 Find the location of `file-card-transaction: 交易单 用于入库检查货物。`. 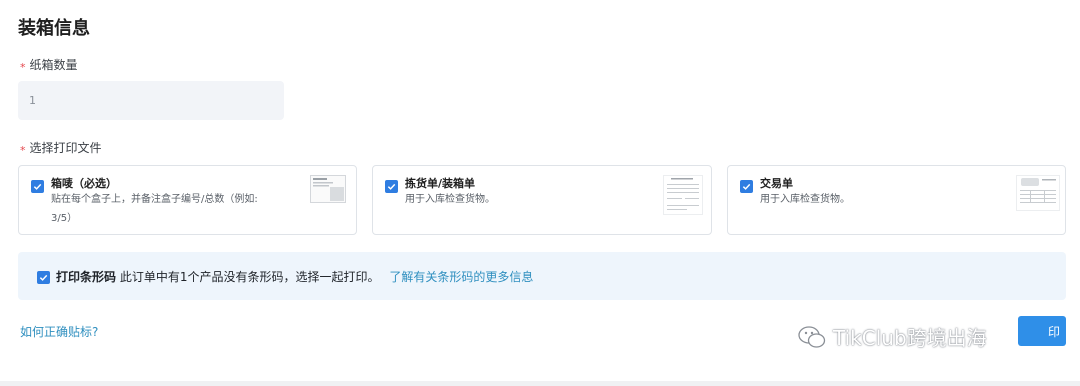

file-card-transaction: 交易单 用于入库检查货物。 is located at coordinates (896, 200).